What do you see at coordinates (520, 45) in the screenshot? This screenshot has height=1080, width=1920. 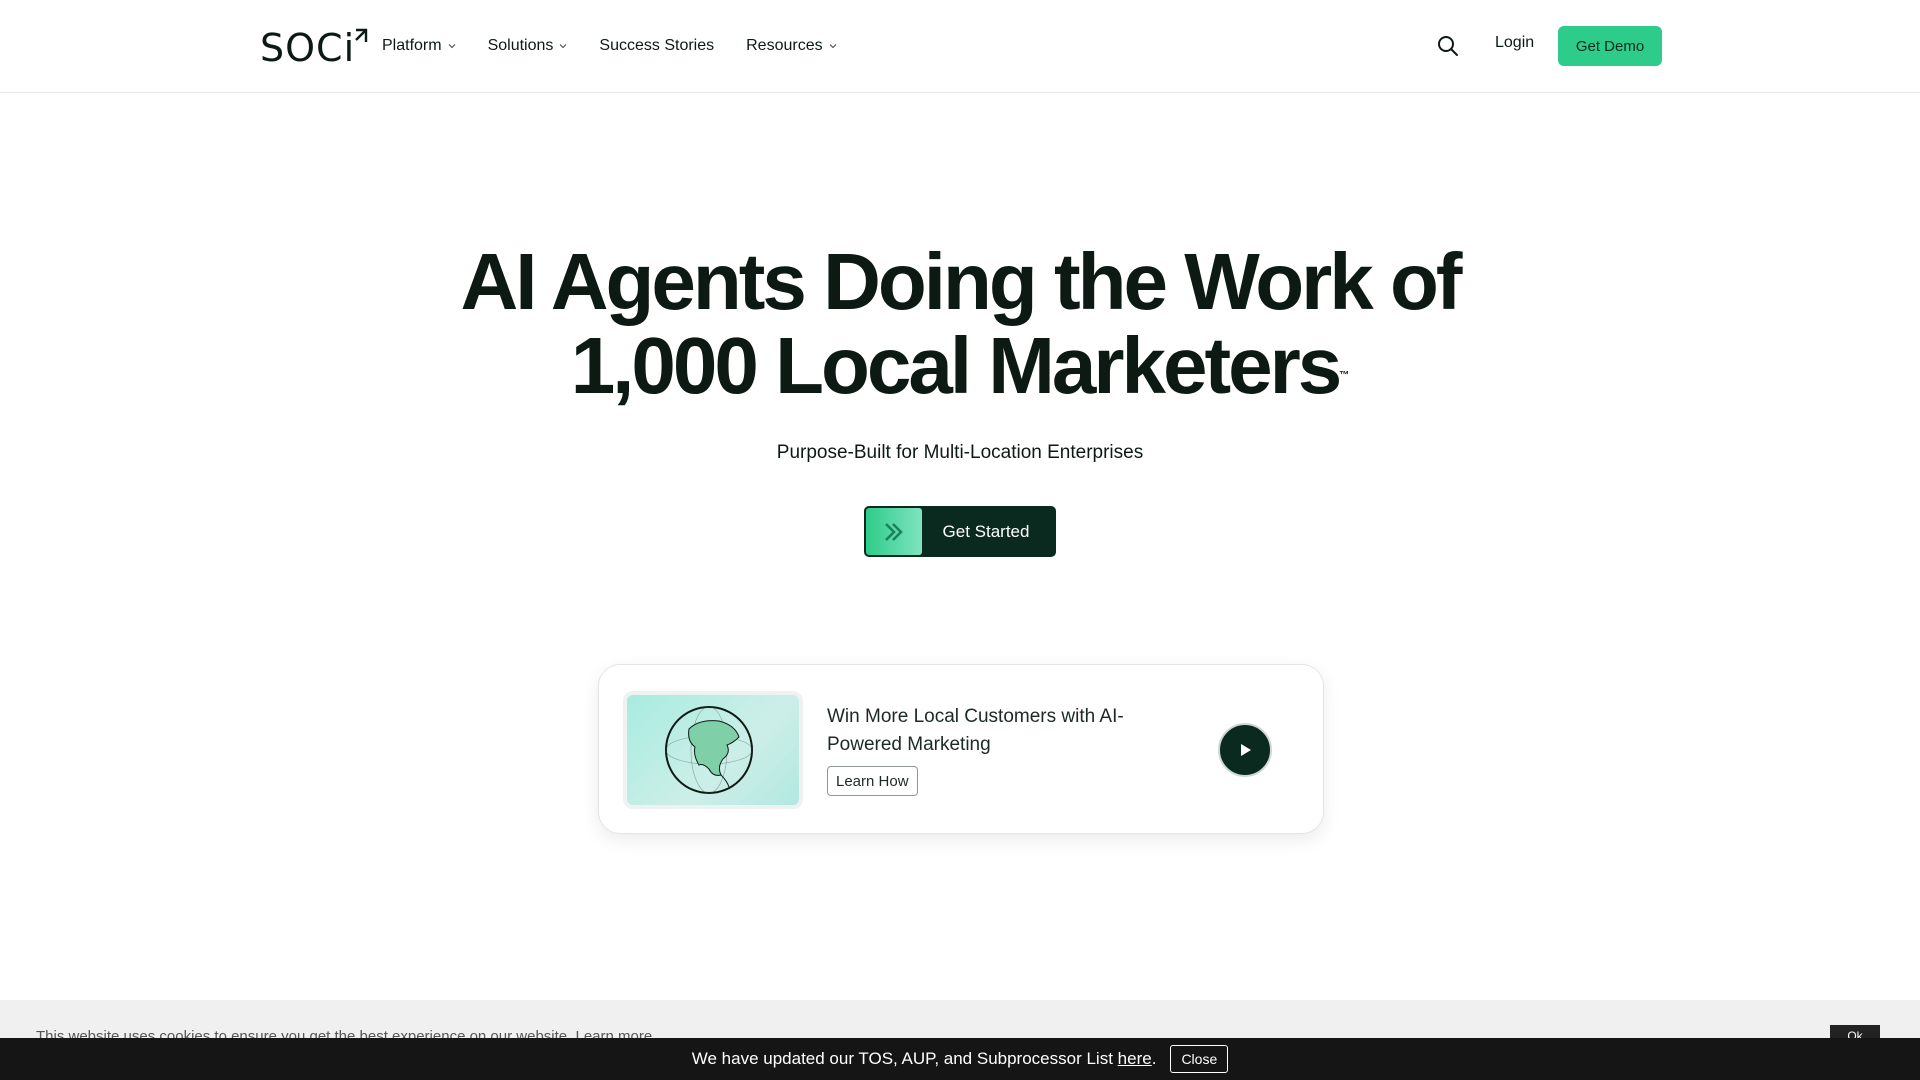 I see `nav-label: Solutions` at bounding box center [520, 45].